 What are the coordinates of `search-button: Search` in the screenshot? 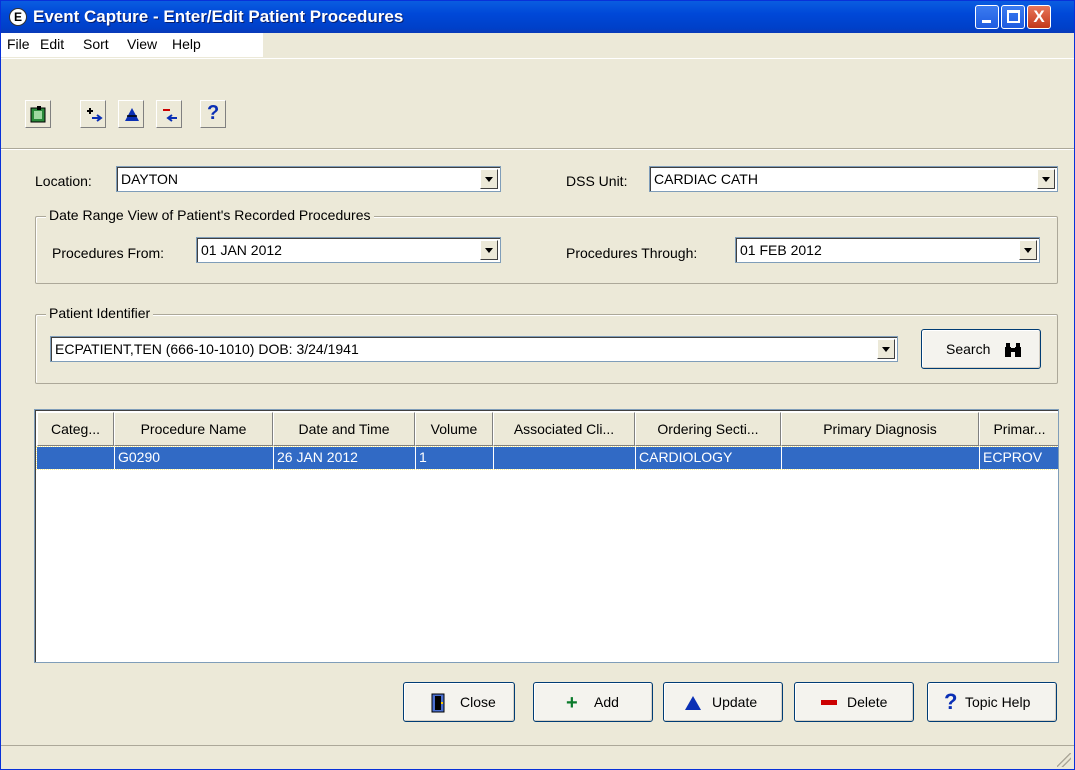 It's located at (981, 349).